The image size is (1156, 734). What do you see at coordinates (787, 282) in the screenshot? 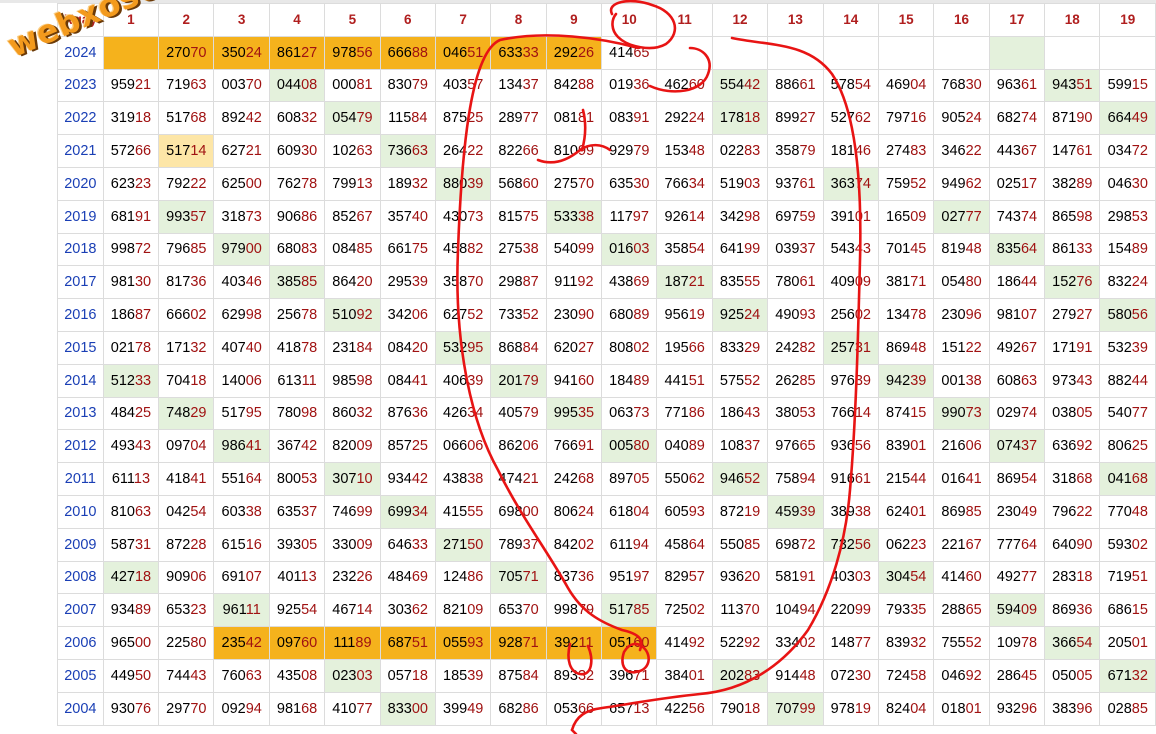
I see `number-prefix: 780` at bounding box center [787, 282].